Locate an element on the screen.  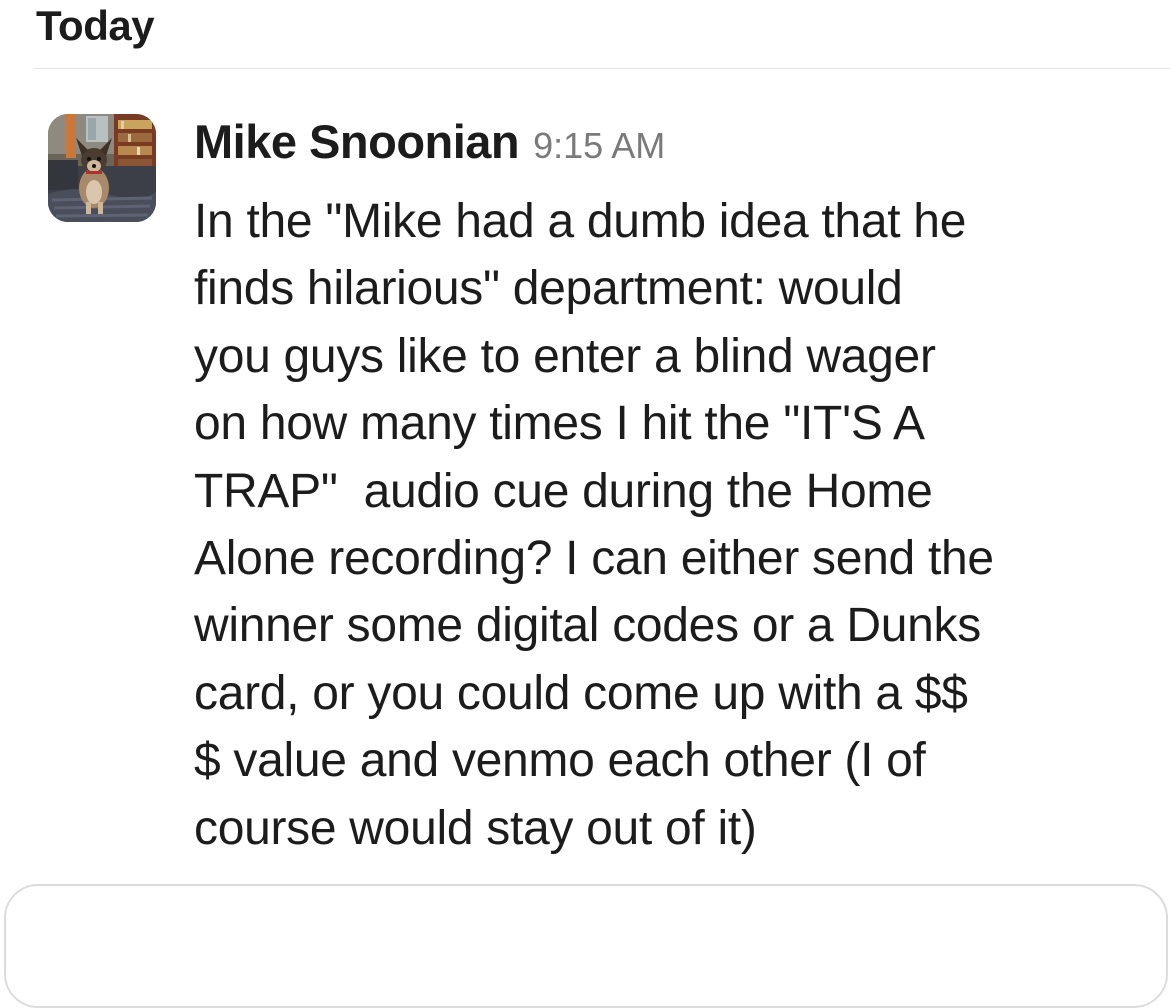
author-name: Mike Snoonian is located at coordinates (357, 141).